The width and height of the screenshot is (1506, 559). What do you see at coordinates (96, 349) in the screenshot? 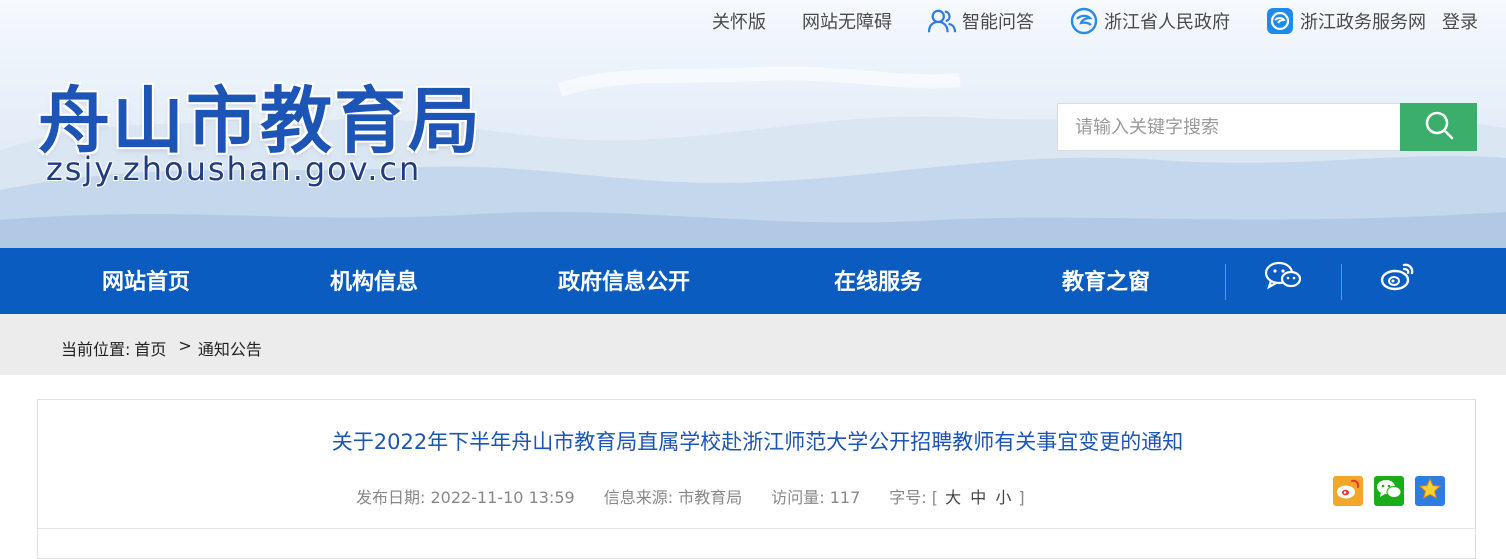
I see `breadcrumb-label: 当前位置:` at bounding box center [96, 349].